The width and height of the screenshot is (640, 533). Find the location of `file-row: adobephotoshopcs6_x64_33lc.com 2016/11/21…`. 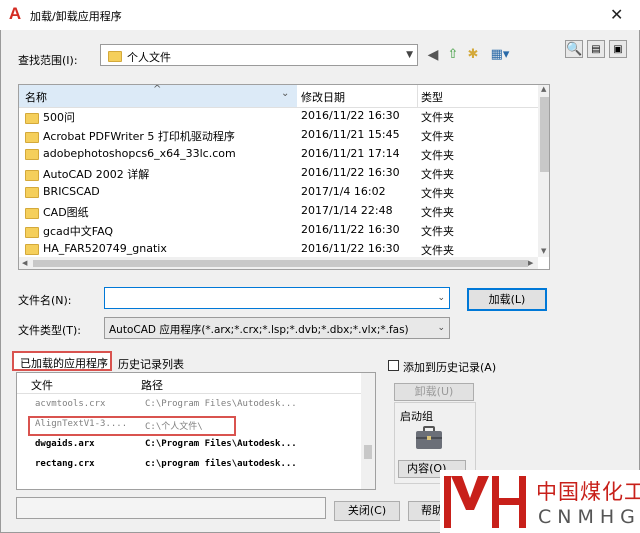

file-row: adobephotoshopcs6_x64_33lc.com 2016/11/21… is located at coordinates (278, 153).